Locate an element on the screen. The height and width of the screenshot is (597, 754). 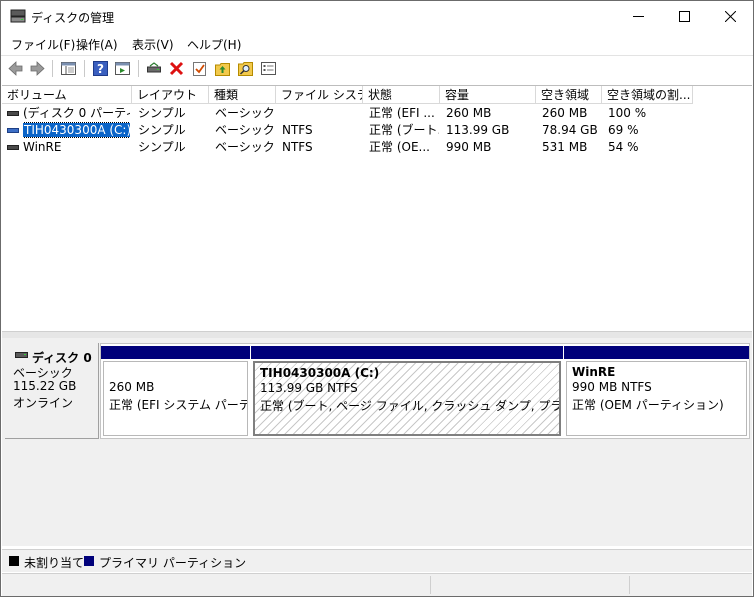
cell-percent-free: 54 % is located at coordinates (623, 147).